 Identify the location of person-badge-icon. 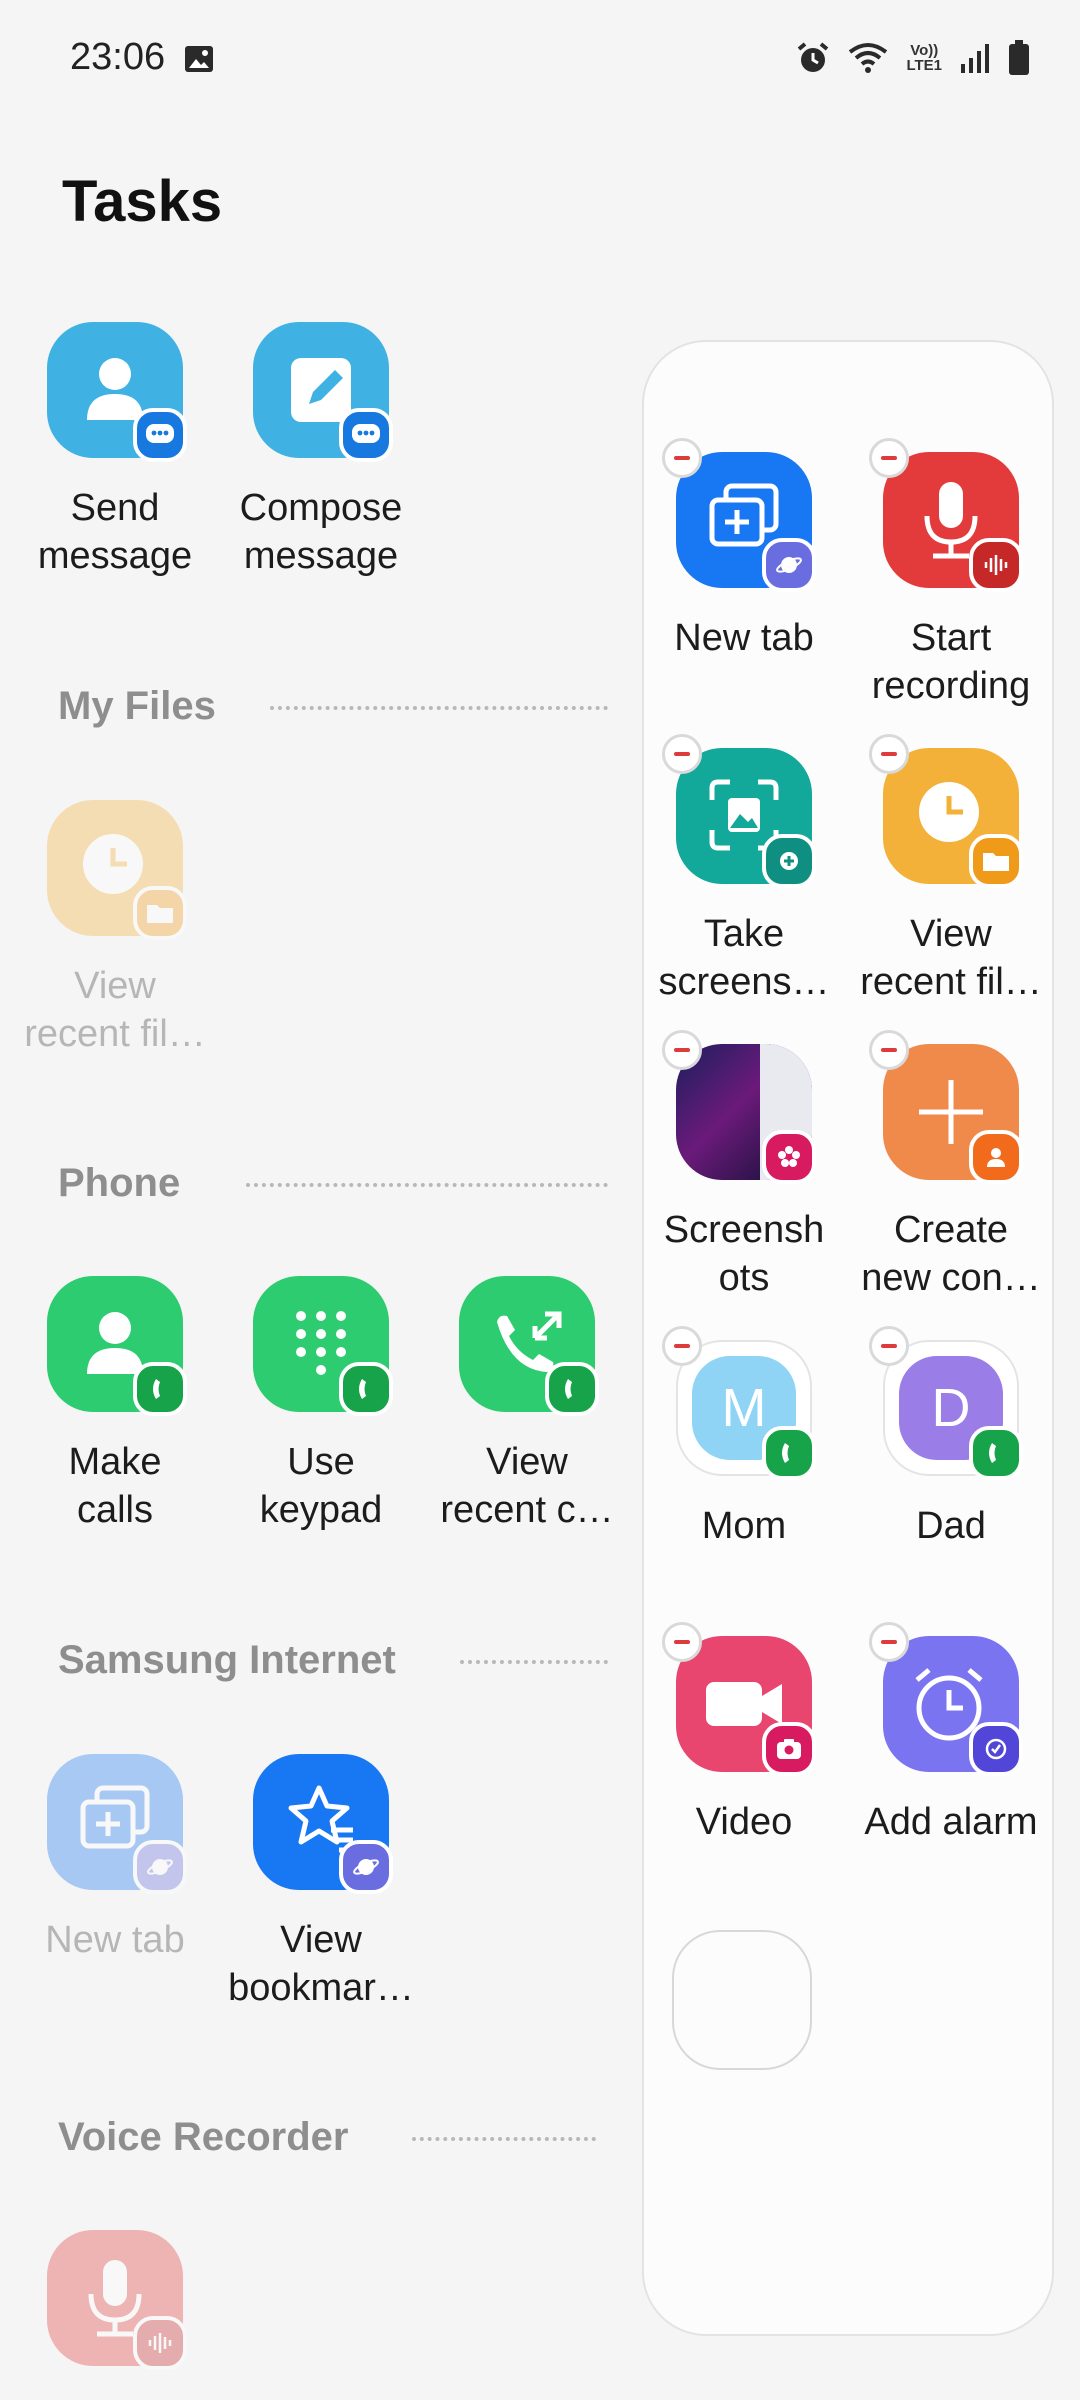
(996, 1157).